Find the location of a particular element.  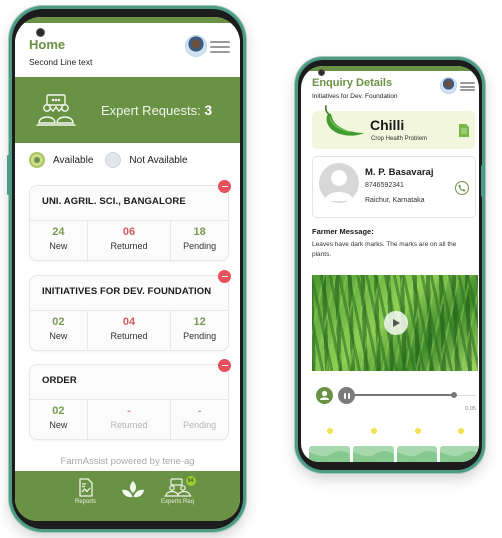

org-name: UNI. AGRIL. SCI., BANGALORE is located at coordinates (114, 201).